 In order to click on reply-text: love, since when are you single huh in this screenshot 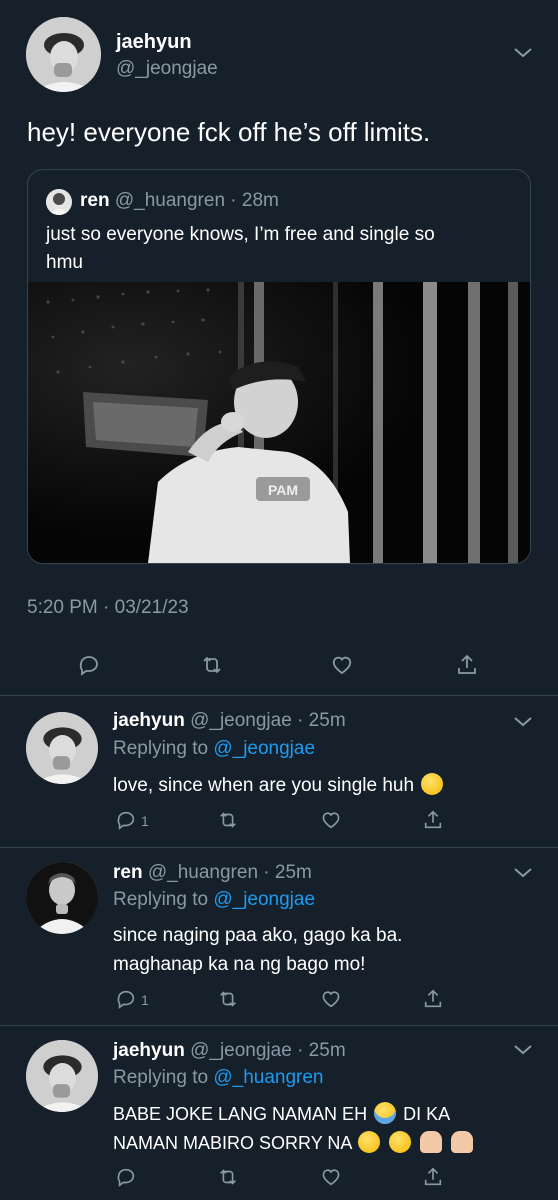, I will do `click(264, 785)`.